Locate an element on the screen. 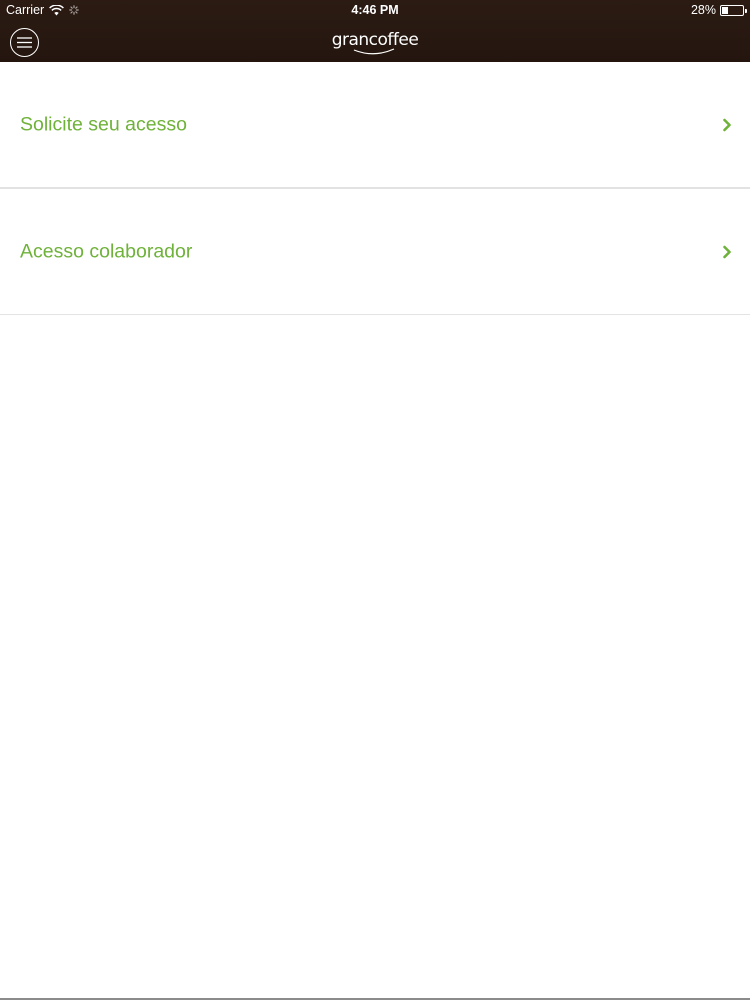 Image resolution: width=750 pixels, height=1000 pixels. list-item-acesso-colaborador: Acesso colaborador is located at coordinates (375, 252).